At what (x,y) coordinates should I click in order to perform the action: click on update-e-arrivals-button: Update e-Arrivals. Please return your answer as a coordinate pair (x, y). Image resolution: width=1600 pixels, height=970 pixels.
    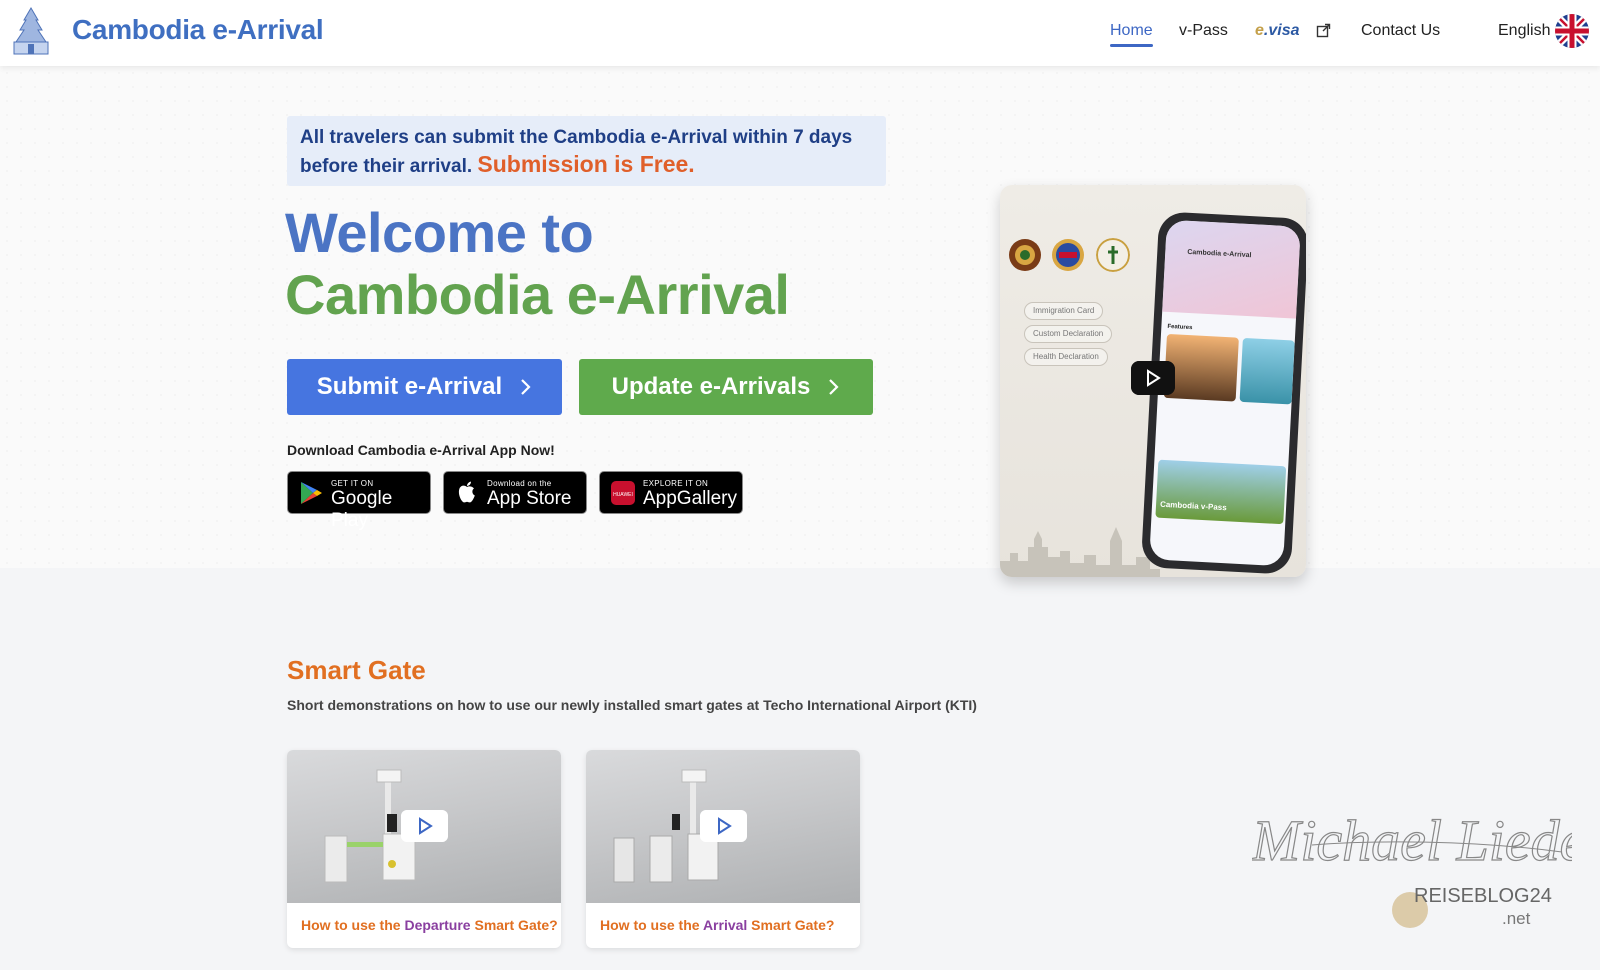
    Looking at the image, I should click on (726, 387).